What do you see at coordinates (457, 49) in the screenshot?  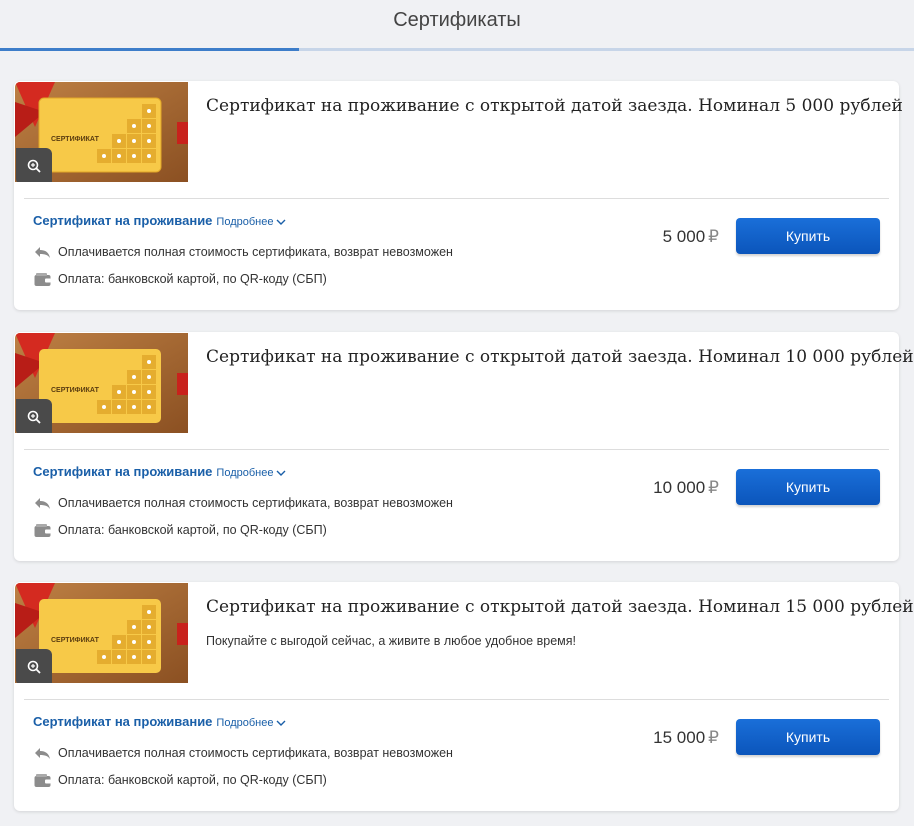 I see `tab-progress-bar` at bounding box center [457, 49].